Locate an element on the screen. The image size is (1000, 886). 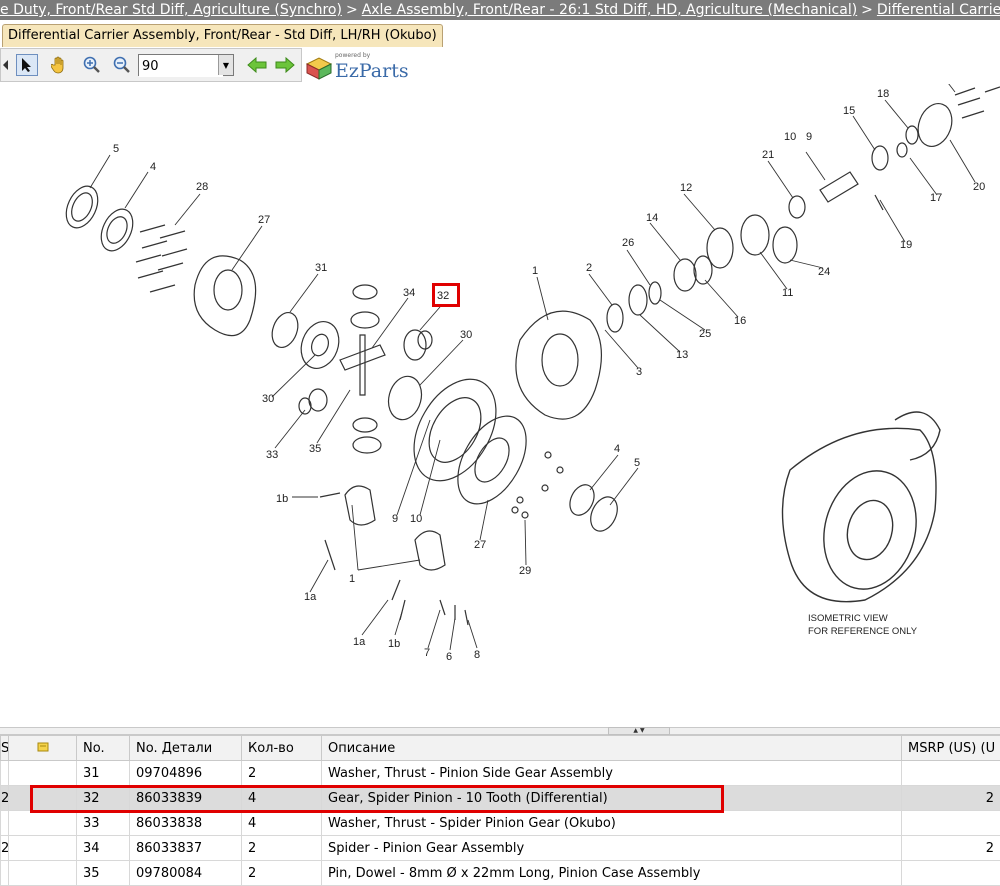
row-part-no: 09704896 is located at coordinates (186, 773).